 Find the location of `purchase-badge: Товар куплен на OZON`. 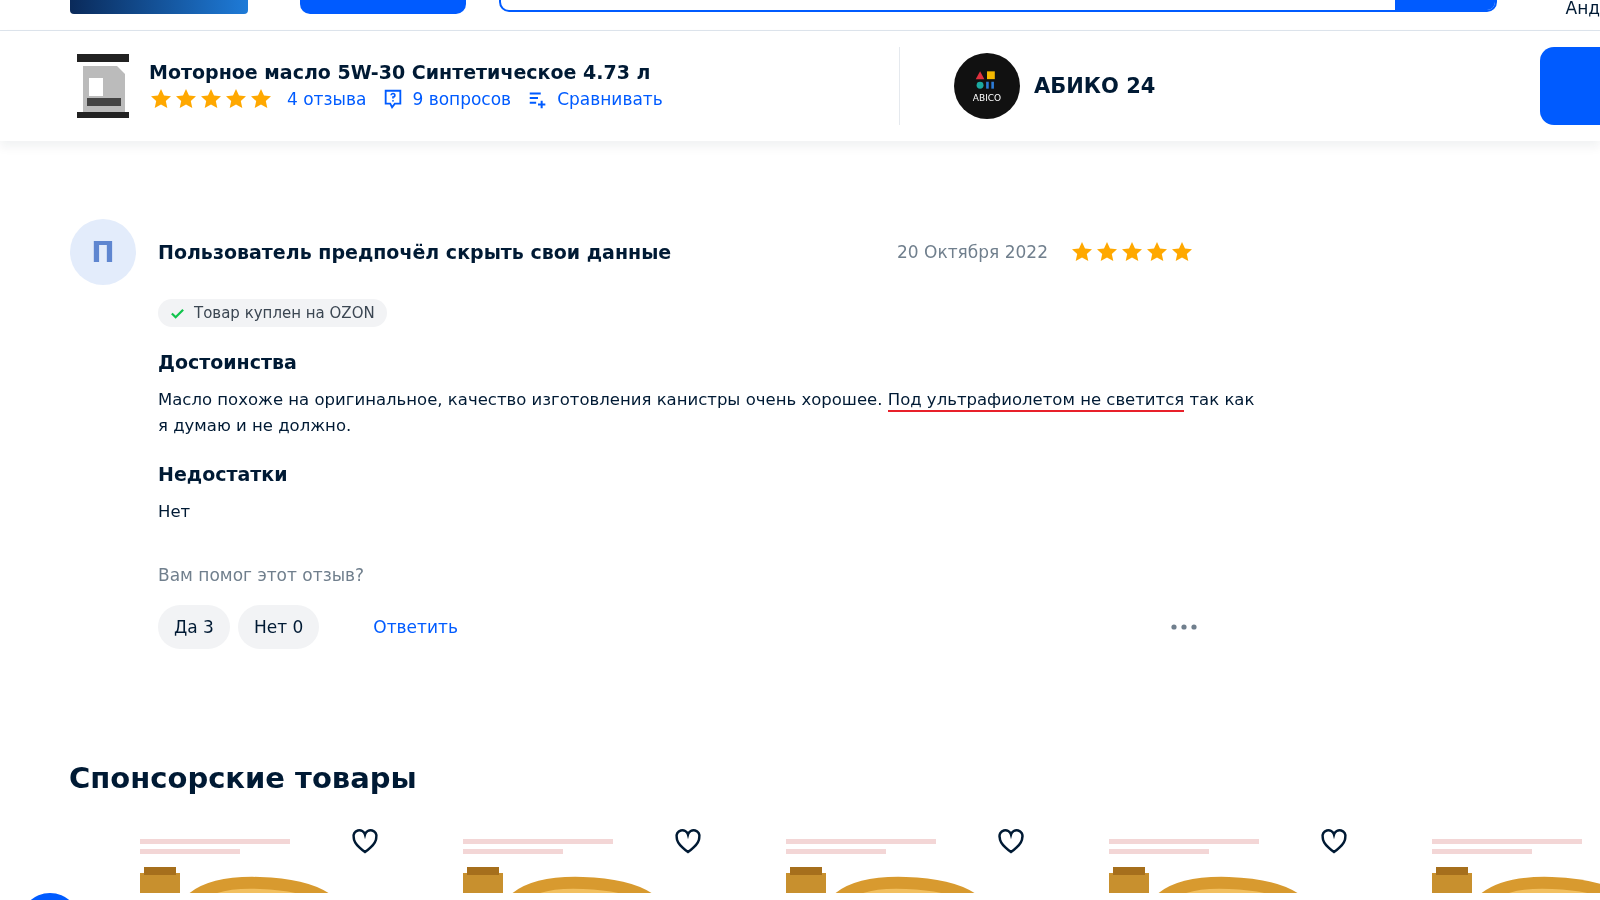

purchase-badge: Товар куплен на OZON is located at coordinates (272, 313).